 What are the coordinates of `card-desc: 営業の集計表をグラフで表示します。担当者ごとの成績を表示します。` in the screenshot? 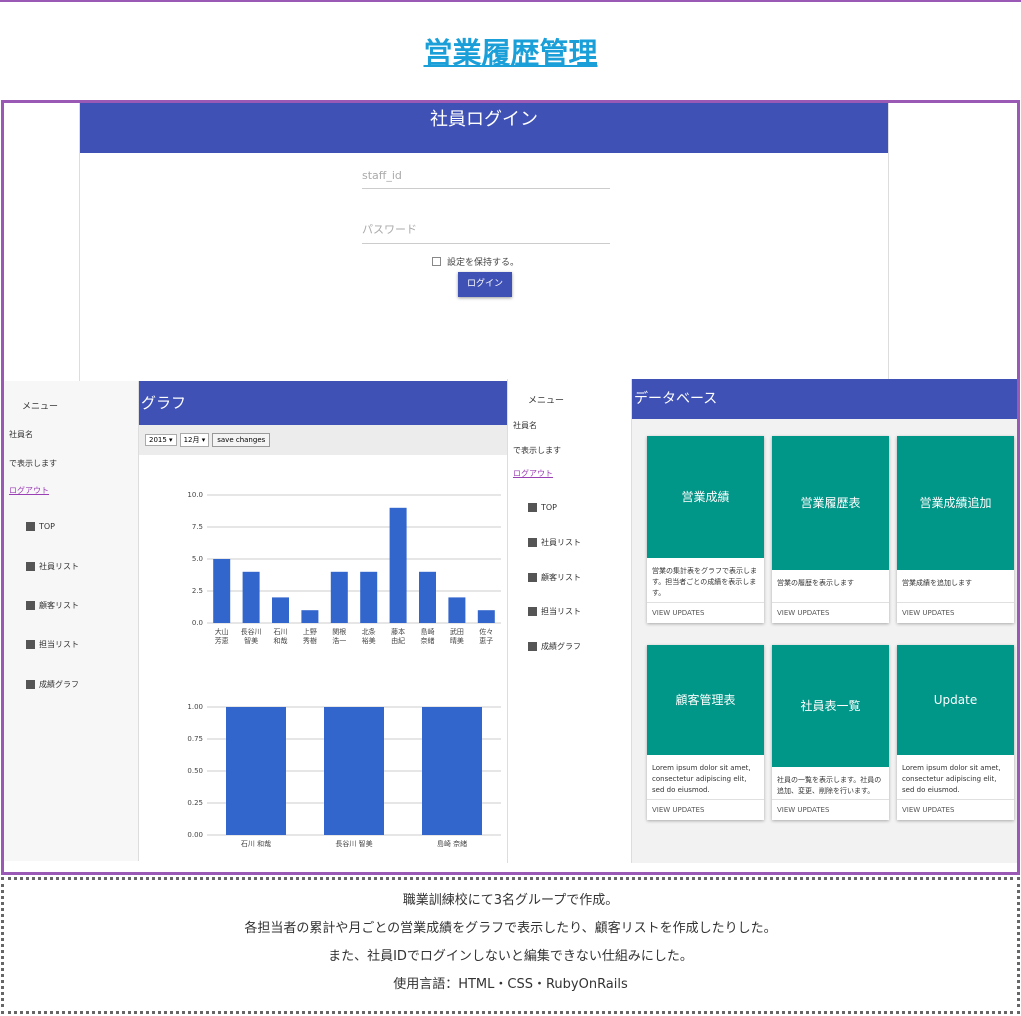 It's located at (704, 582).